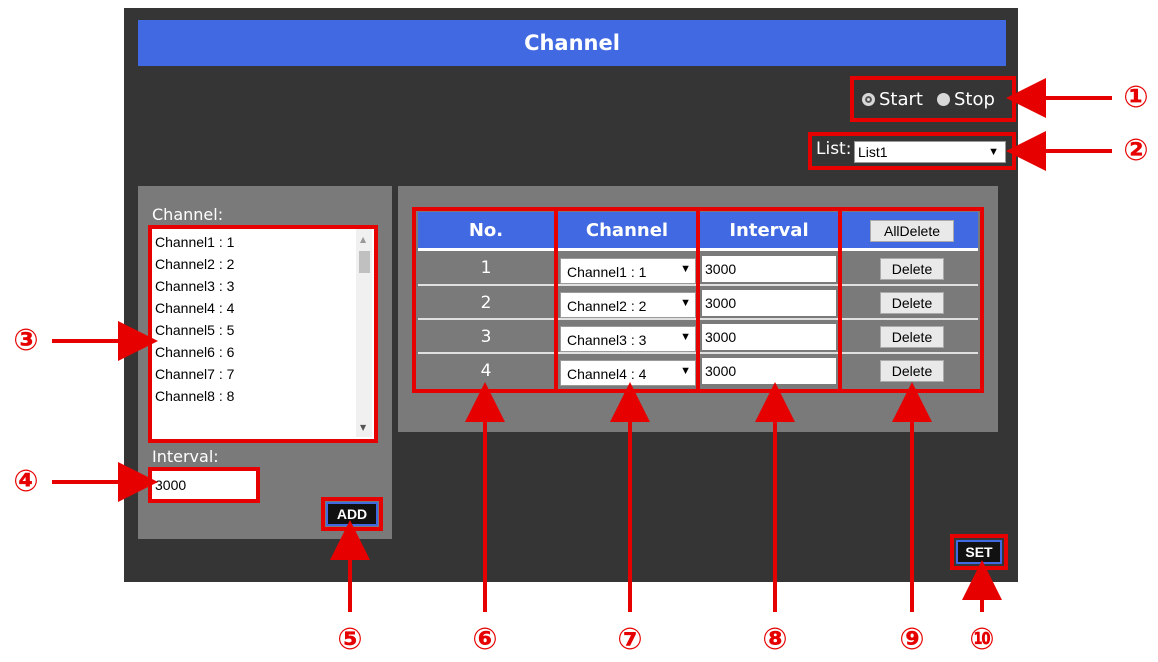 The width and height of the screenshot is (1158, 662). What do you see at coordinates (982, 639) in the screenshot?
I see `callout-number-10: ⑩` at bounding box center [982, 639].